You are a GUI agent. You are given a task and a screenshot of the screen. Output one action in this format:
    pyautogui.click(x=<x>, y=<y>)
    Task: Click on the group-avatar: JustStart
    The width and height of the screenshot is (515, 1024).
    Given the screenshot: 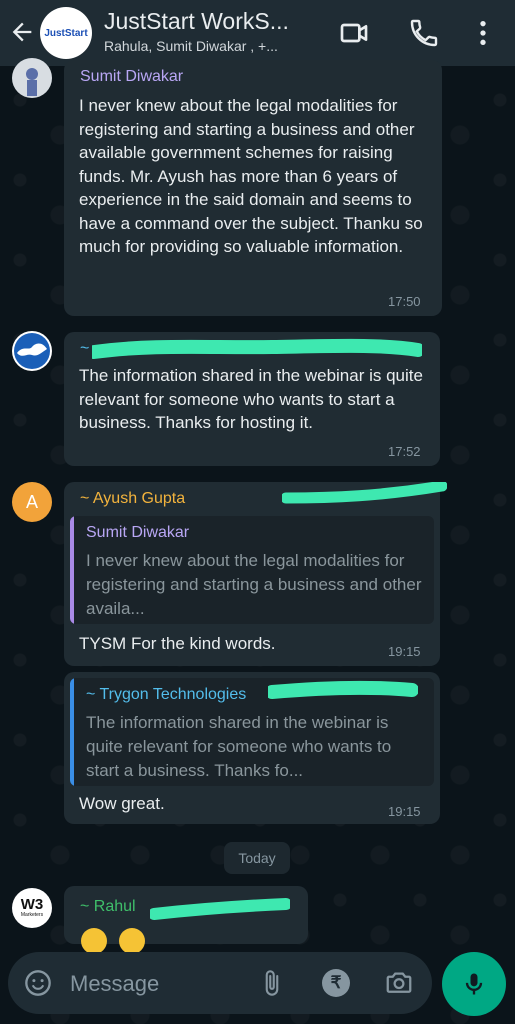 What is the action you would take?
    pyautogui.click(x=66, y=33)
    